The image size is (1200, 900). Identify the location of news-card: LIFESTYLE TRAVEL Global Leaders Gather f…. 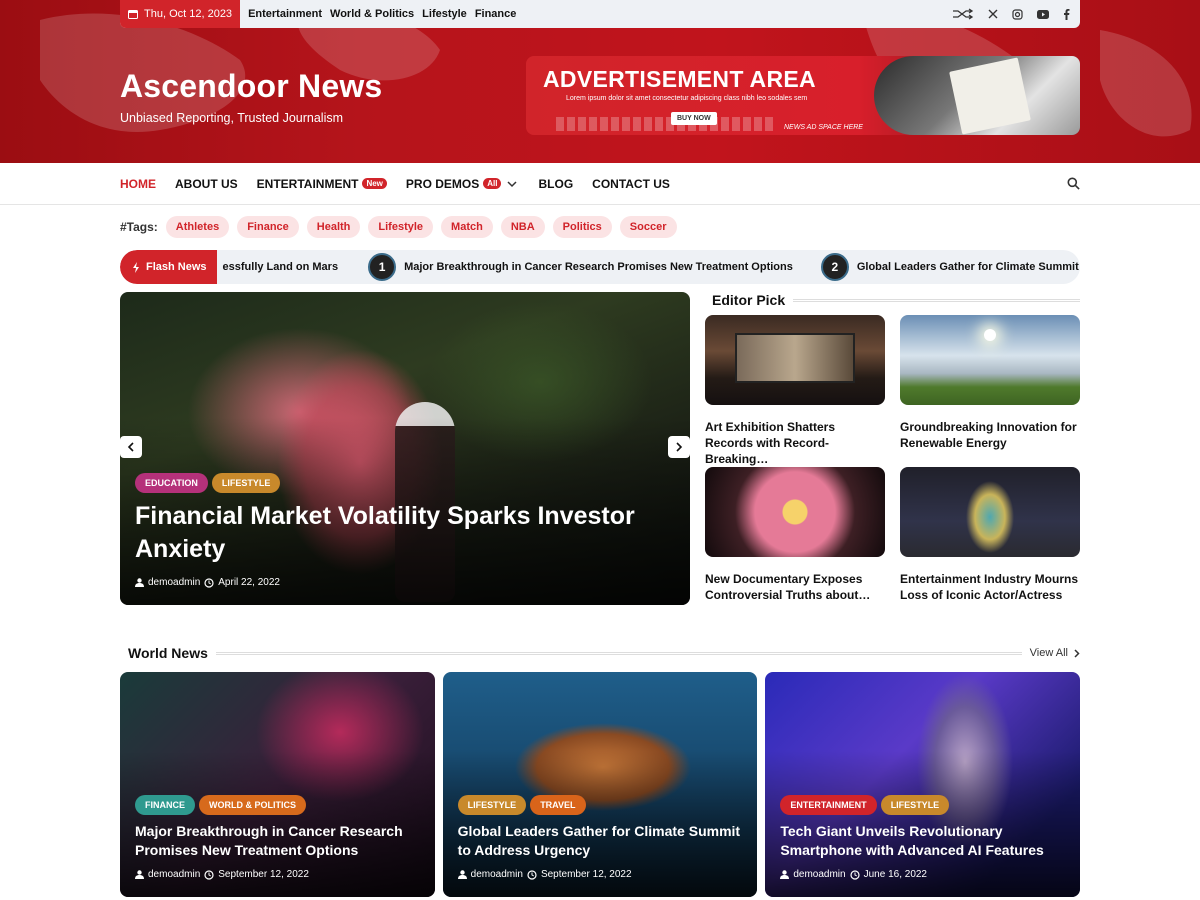
(600, 784).